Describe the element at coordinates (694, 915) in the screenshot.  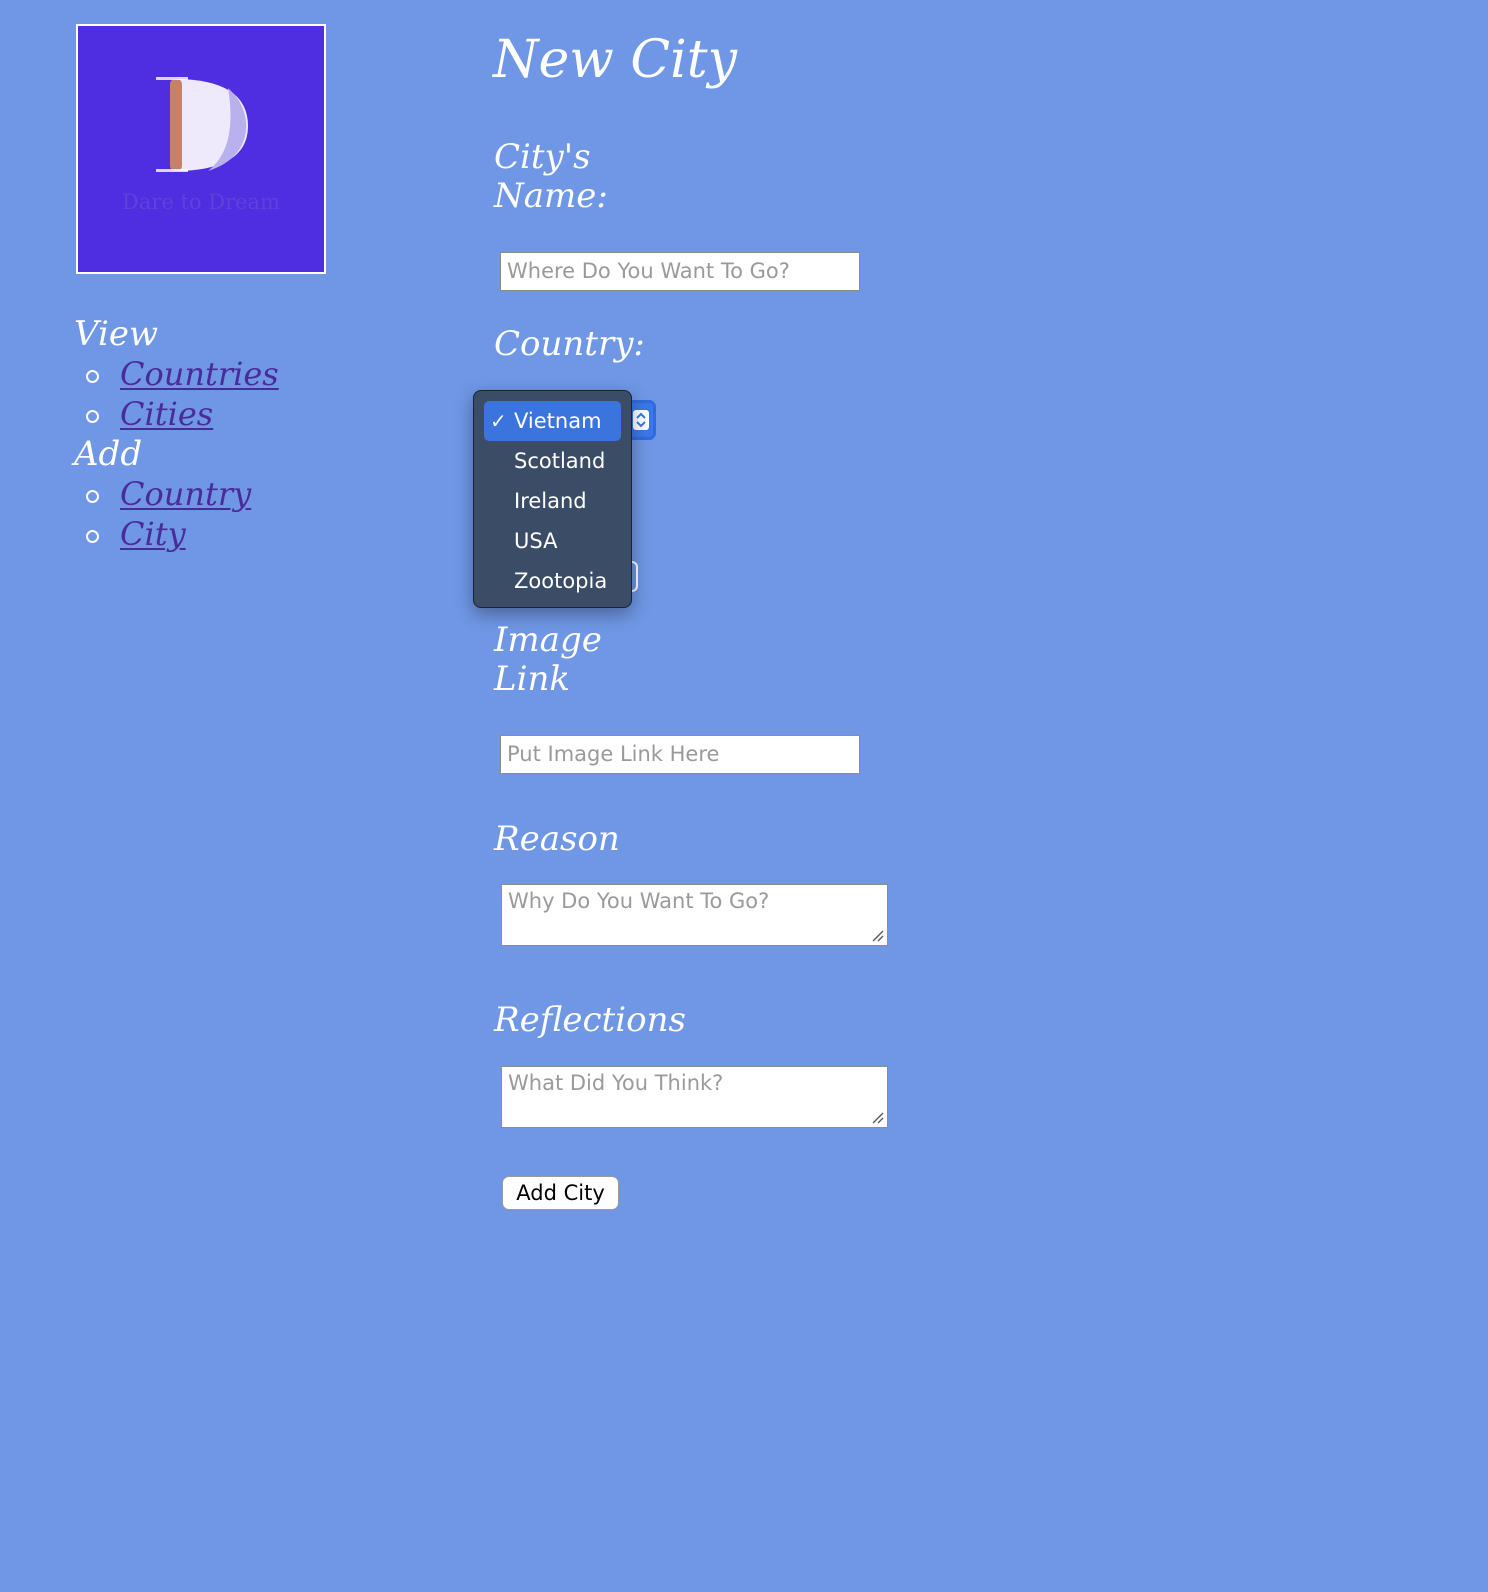
I see `reason-textarea: Why Do You Want To Go?` at that location.